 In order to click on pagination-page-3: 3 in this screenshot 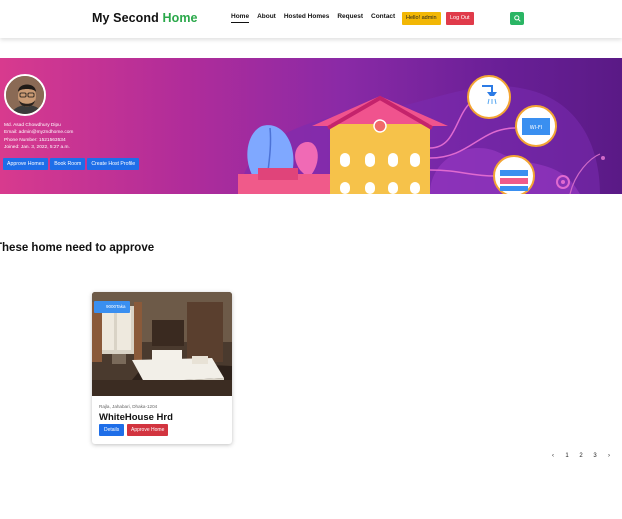, I will do `click(595, 456)`.